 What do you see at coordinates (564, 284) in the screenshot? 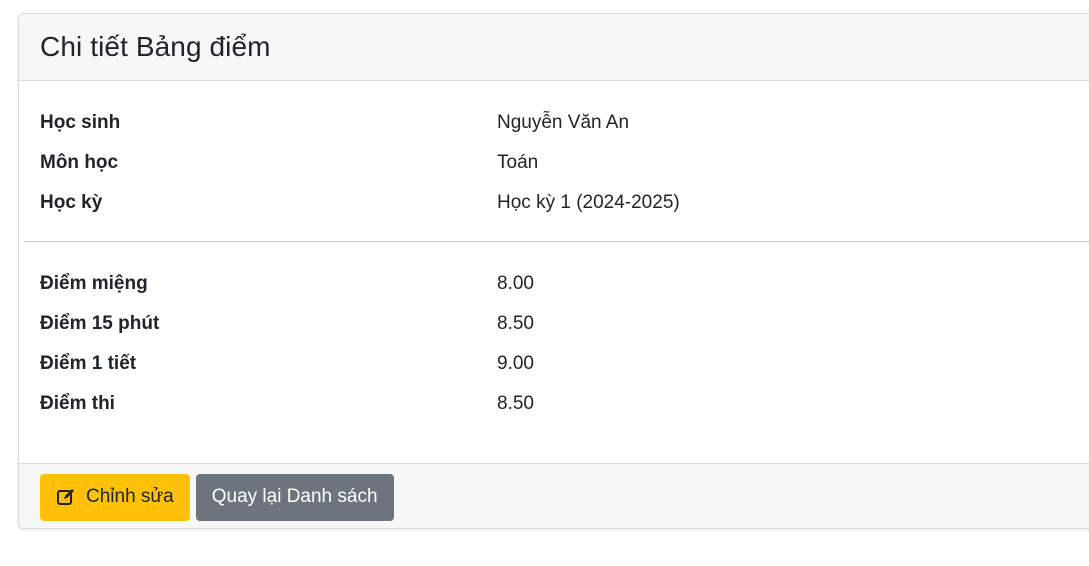
I see `score-row-oral: Điểm miệng 8.00` at bounding box center [564, 284].